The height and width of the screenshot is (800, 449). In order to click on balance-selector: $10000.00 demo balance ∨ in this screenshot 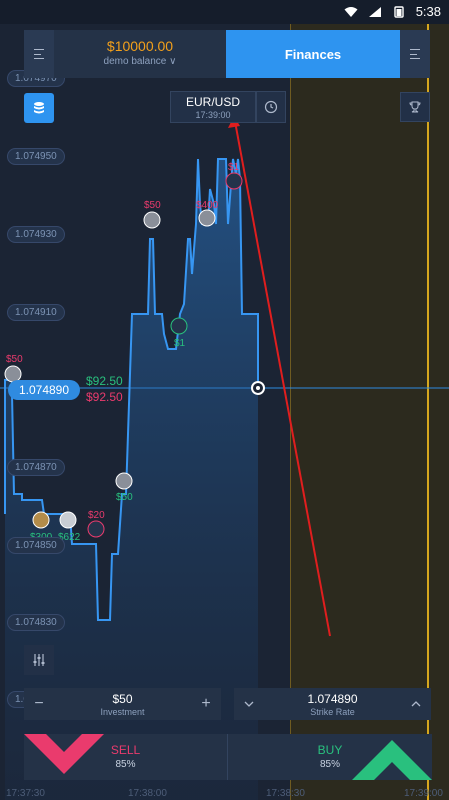, I will do `click(140, 54)`.